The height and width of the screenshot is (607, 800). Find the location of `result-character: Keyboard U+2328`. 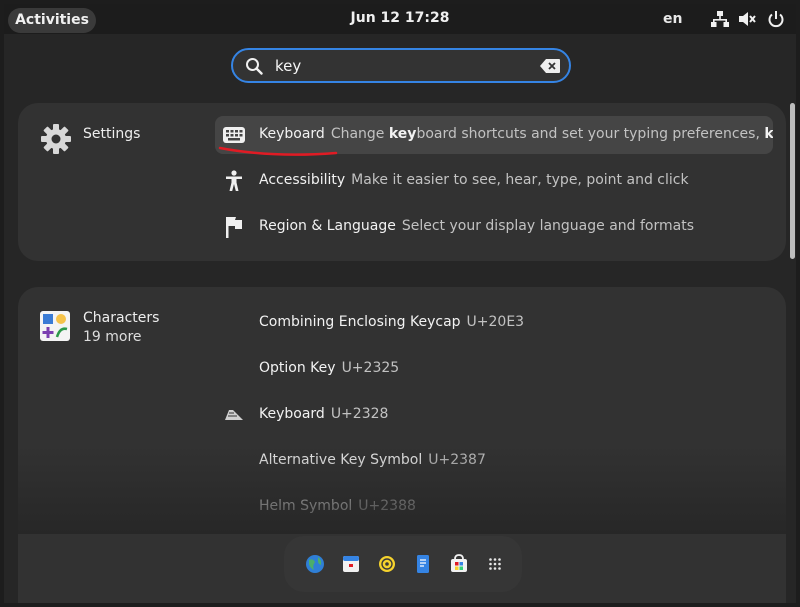

result-character: Keyboard U+2328 is located at coordinates (494, 415).